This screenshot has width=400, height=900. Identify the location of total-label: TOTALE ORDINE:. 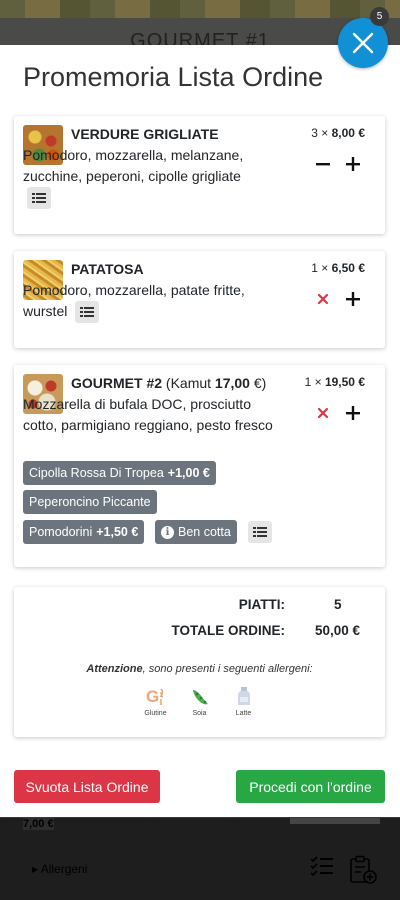
(228, 630).